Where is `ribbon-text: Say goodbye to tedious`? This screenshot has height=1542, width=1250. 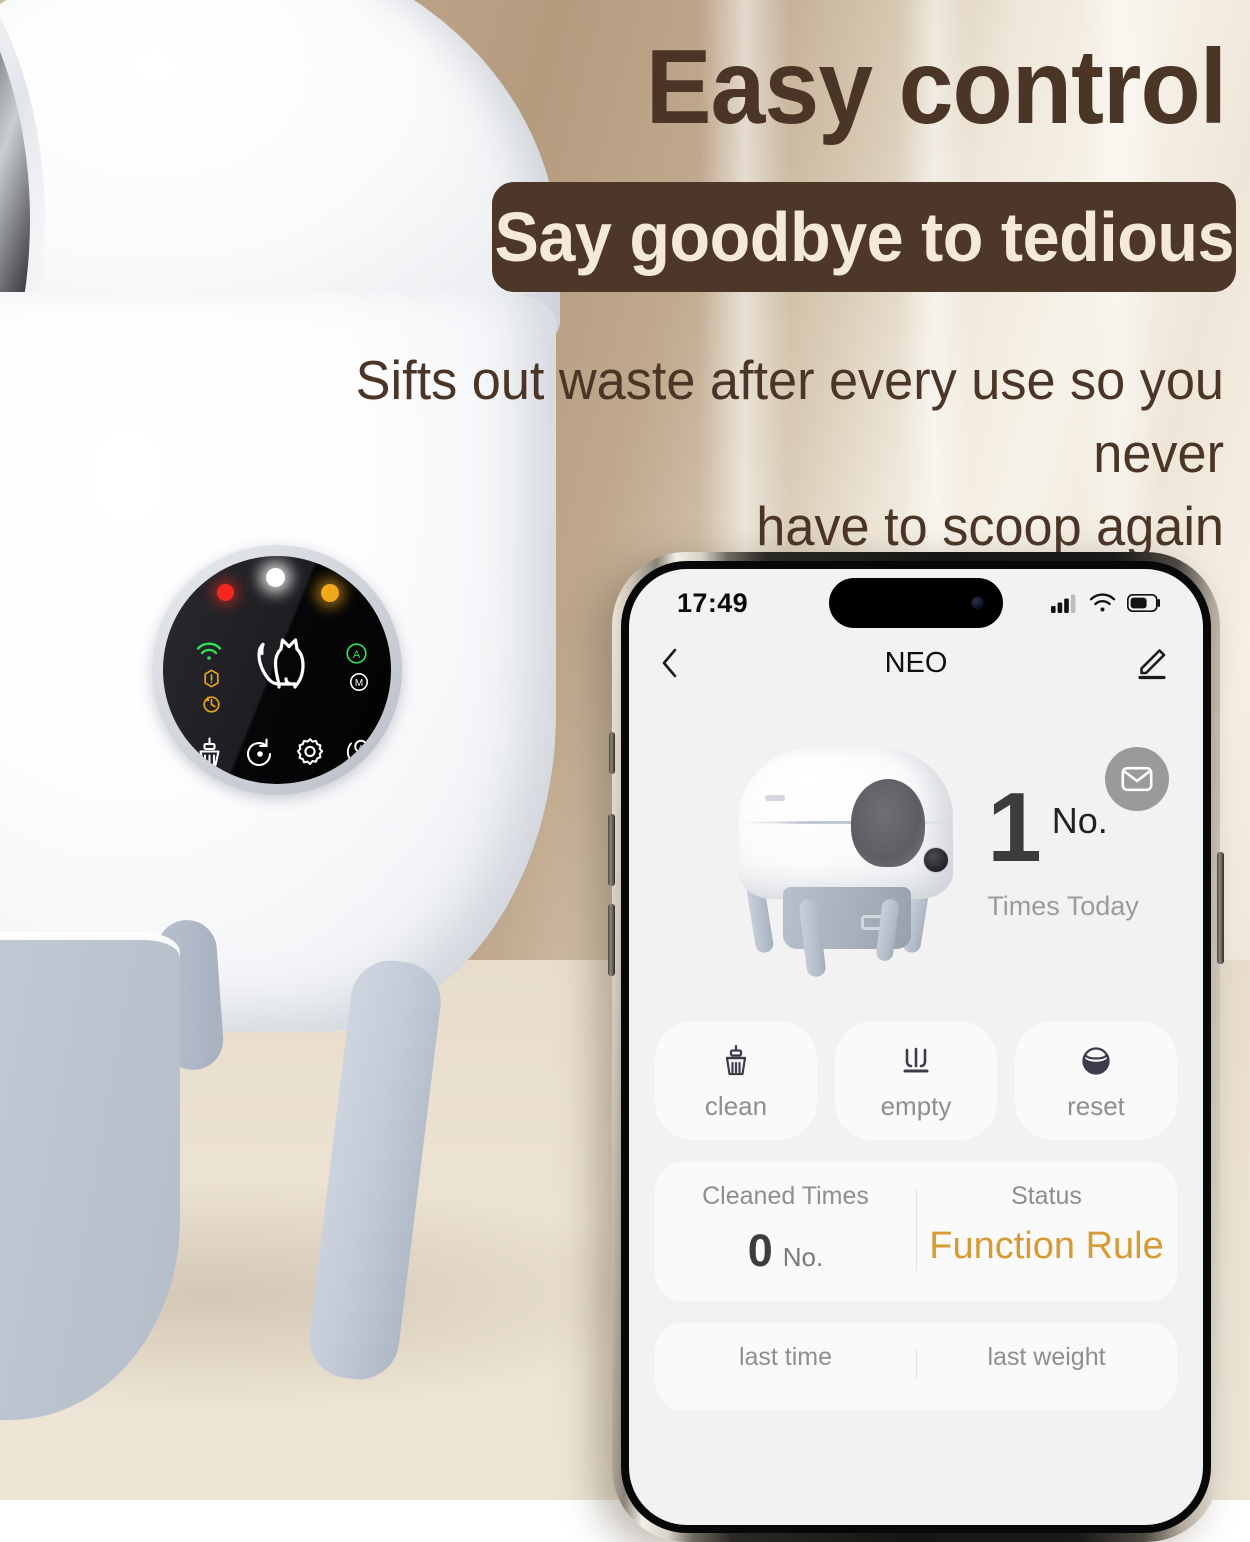 ribbon-text: Say goodbye to tedious is located at coordinates (864, 237).